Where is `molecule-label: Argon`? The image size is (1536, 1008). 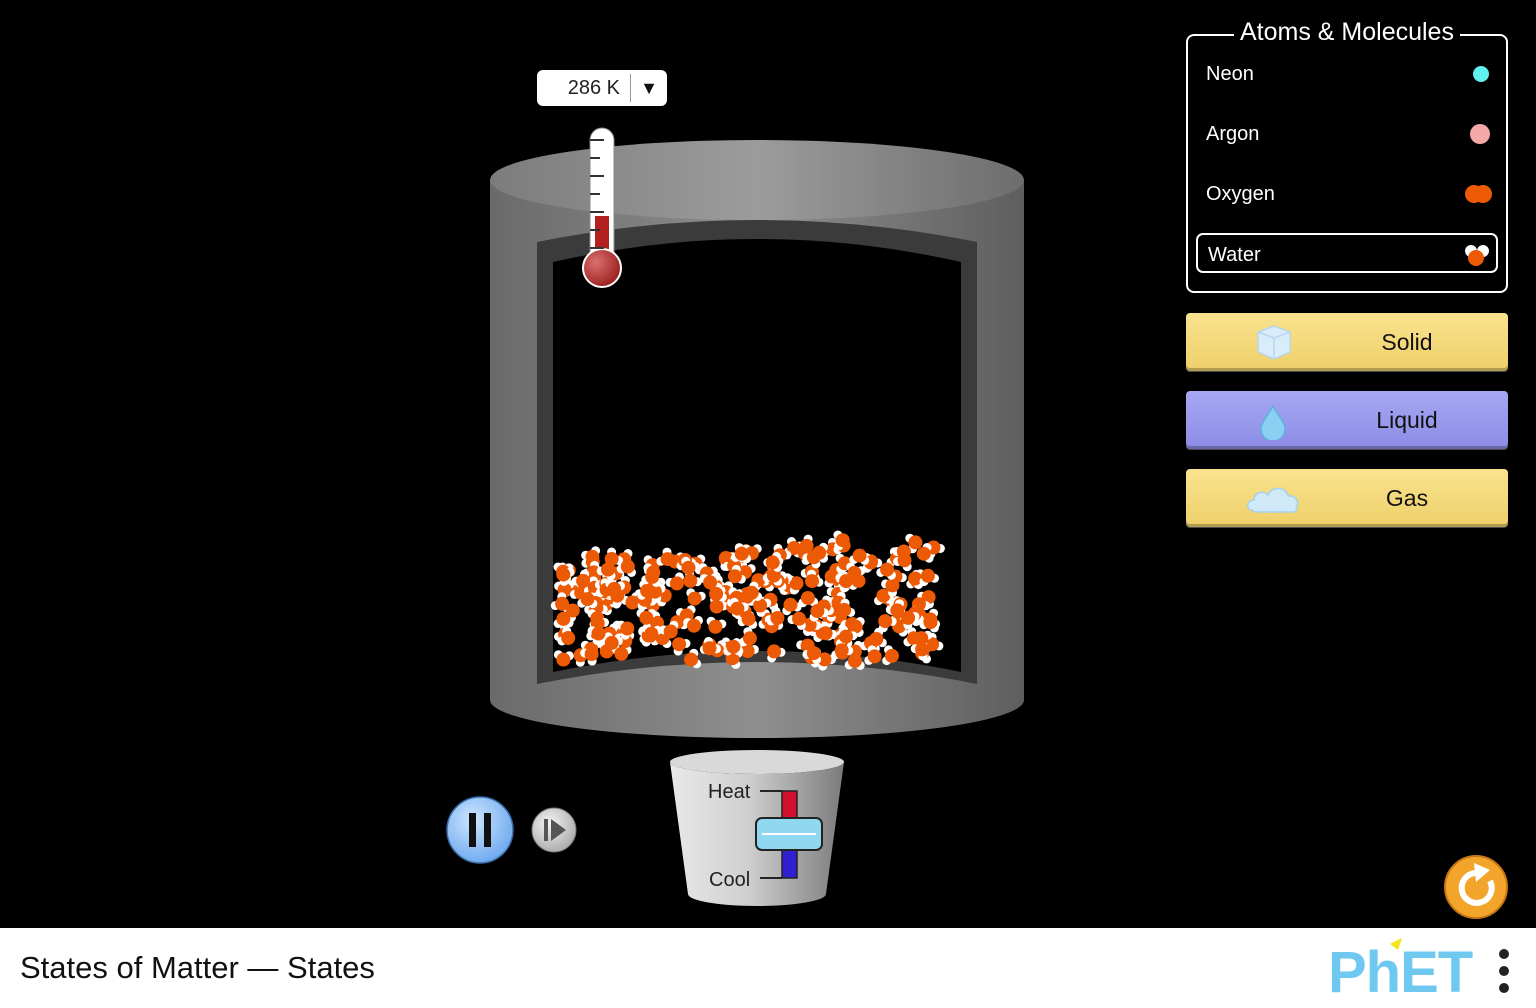 molecule-label: Argon is located at coordinates (1233, 134).